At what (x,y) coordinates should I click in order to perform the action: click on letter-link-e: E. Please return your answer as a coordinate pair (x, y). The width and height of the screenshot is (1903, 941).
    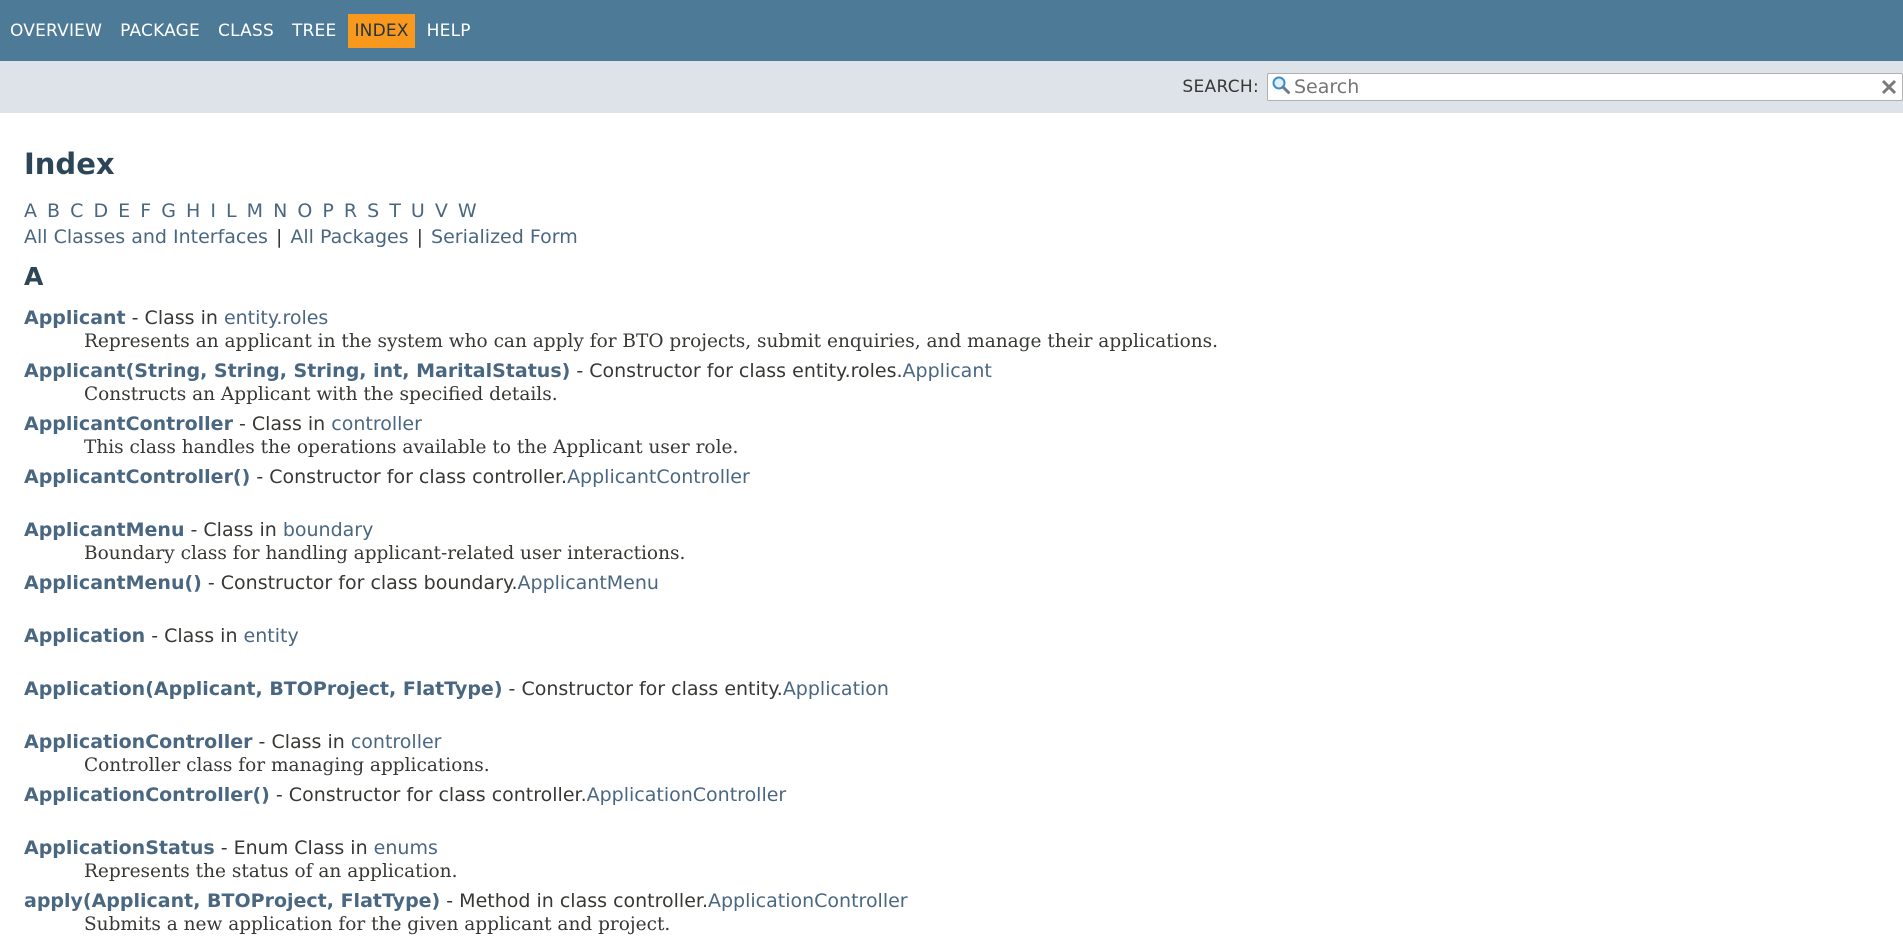
    Looking at the image, I should click on (124, 211).